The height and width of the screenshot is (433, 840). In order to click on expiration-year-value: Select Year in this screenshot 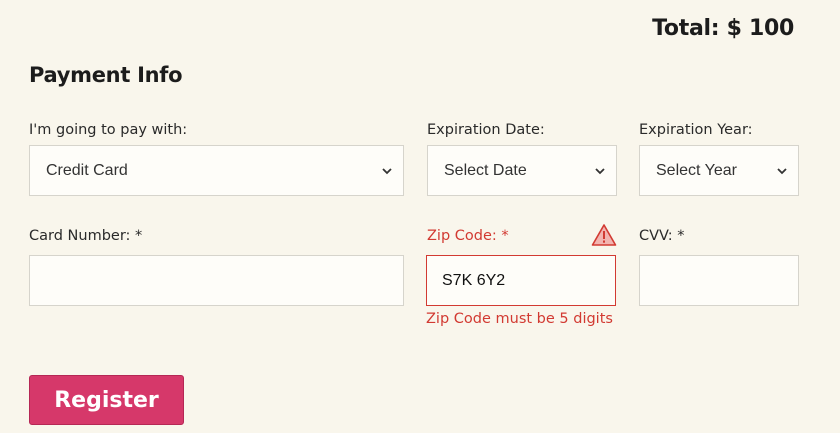, I will do `click(696, 170)`.